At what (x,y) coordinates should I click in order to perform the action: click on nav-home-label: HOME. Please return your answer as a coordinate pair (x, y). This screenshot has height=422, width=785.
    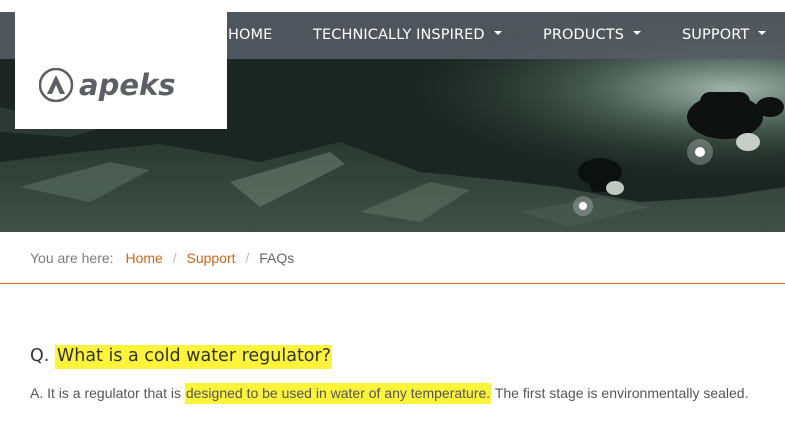
    Looking at the image, I should click on (250, 35).